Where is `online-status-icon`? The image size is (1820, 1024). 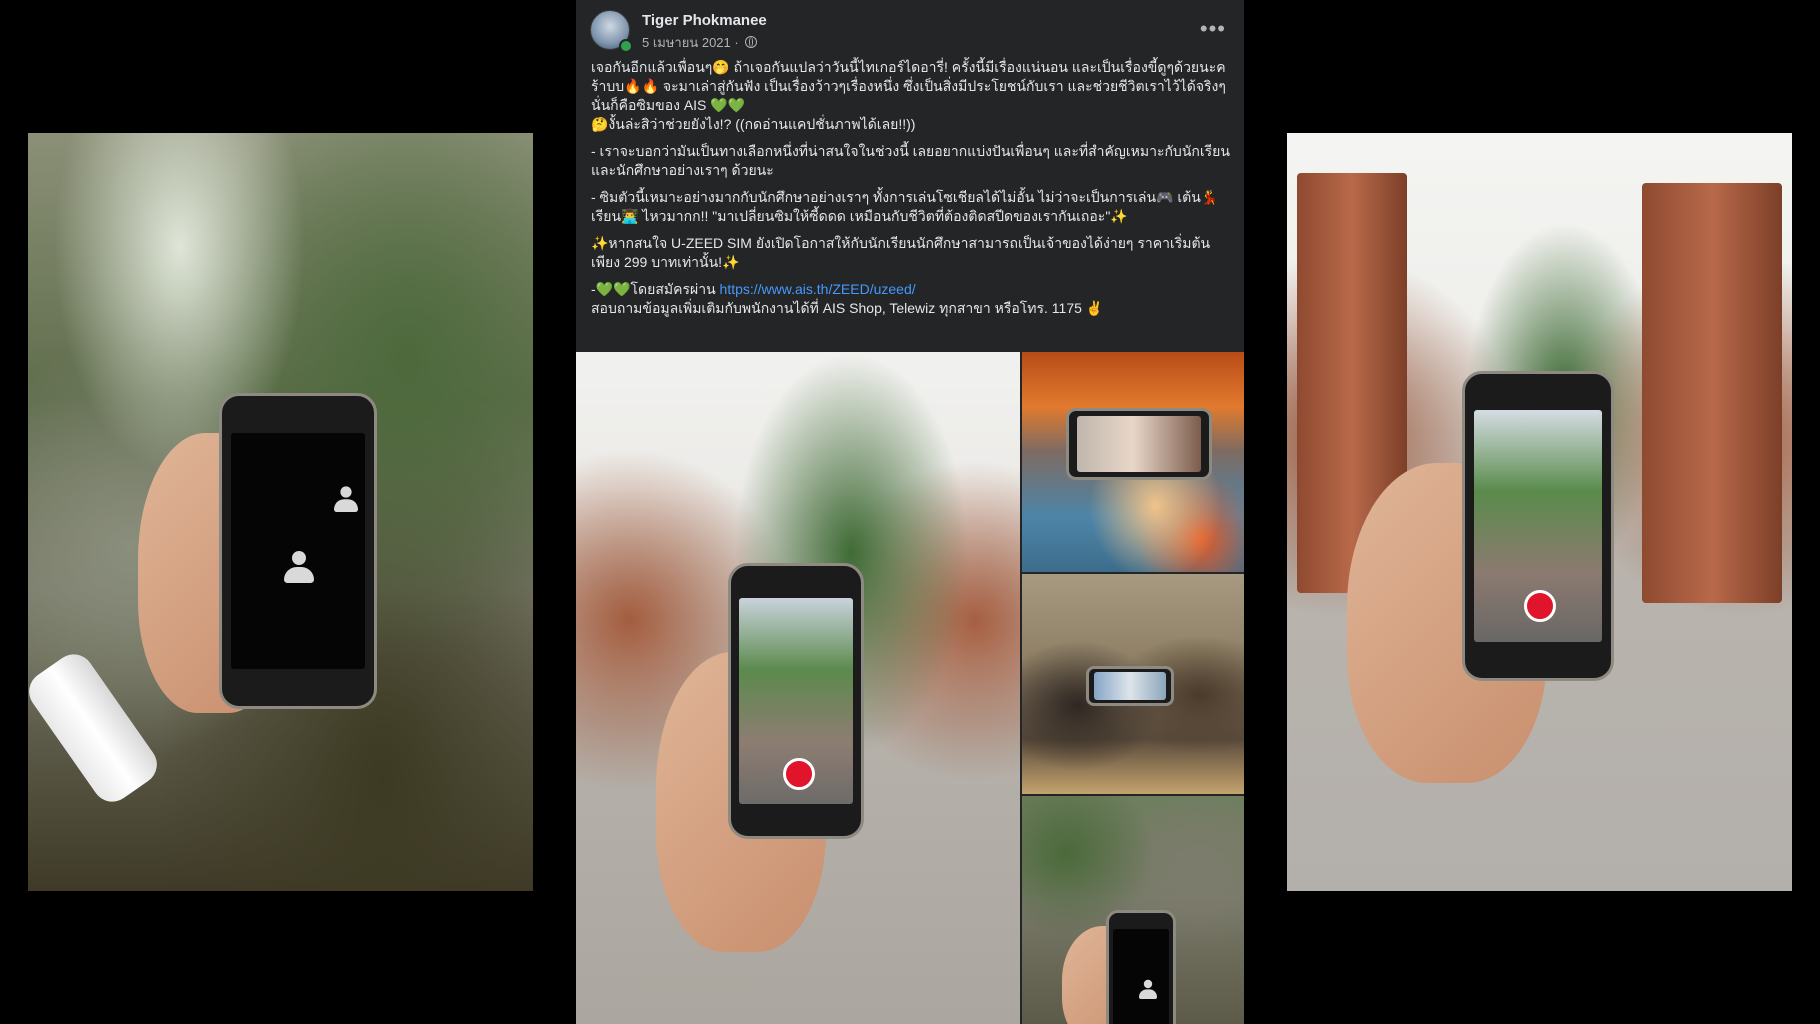
online-status-icon is located at coordinates (626, 46).